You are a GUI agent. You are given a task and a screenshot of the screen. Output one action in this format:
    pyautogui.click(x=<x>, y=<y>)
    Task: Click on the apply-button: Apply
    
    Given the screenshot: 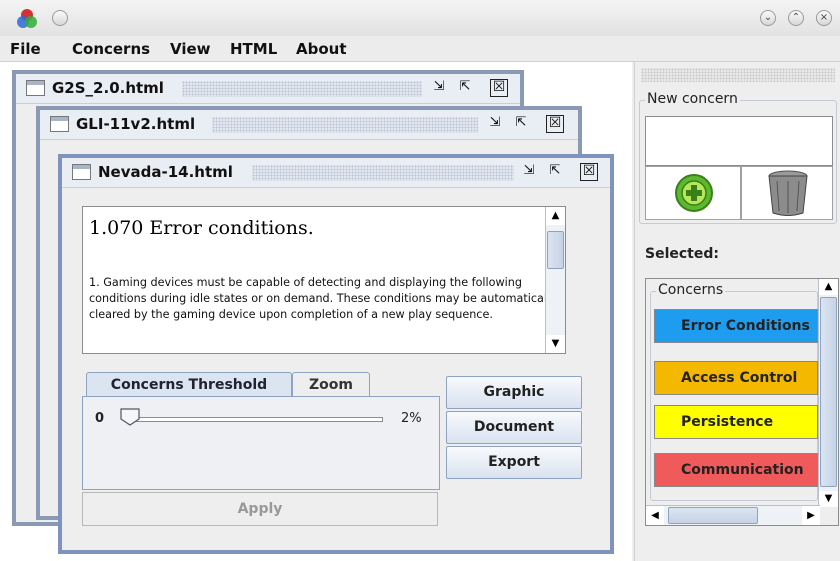 What is the action you would take?
    pyautogui.click(x=260, y=509)
    